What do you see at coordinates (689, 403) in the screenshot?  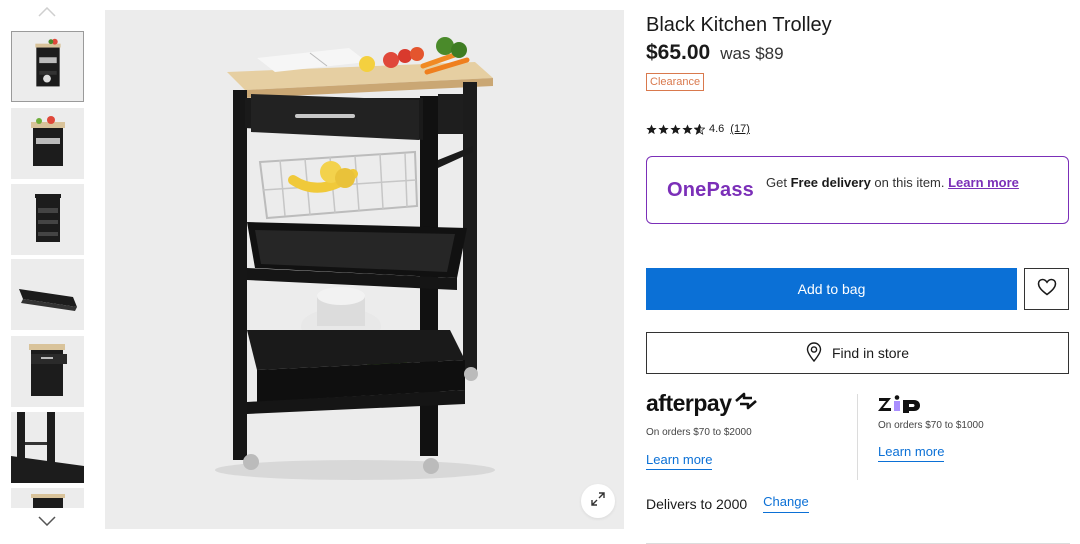 I see `afterpay-wordmark: afterpay` at bounding box center [689, 403].